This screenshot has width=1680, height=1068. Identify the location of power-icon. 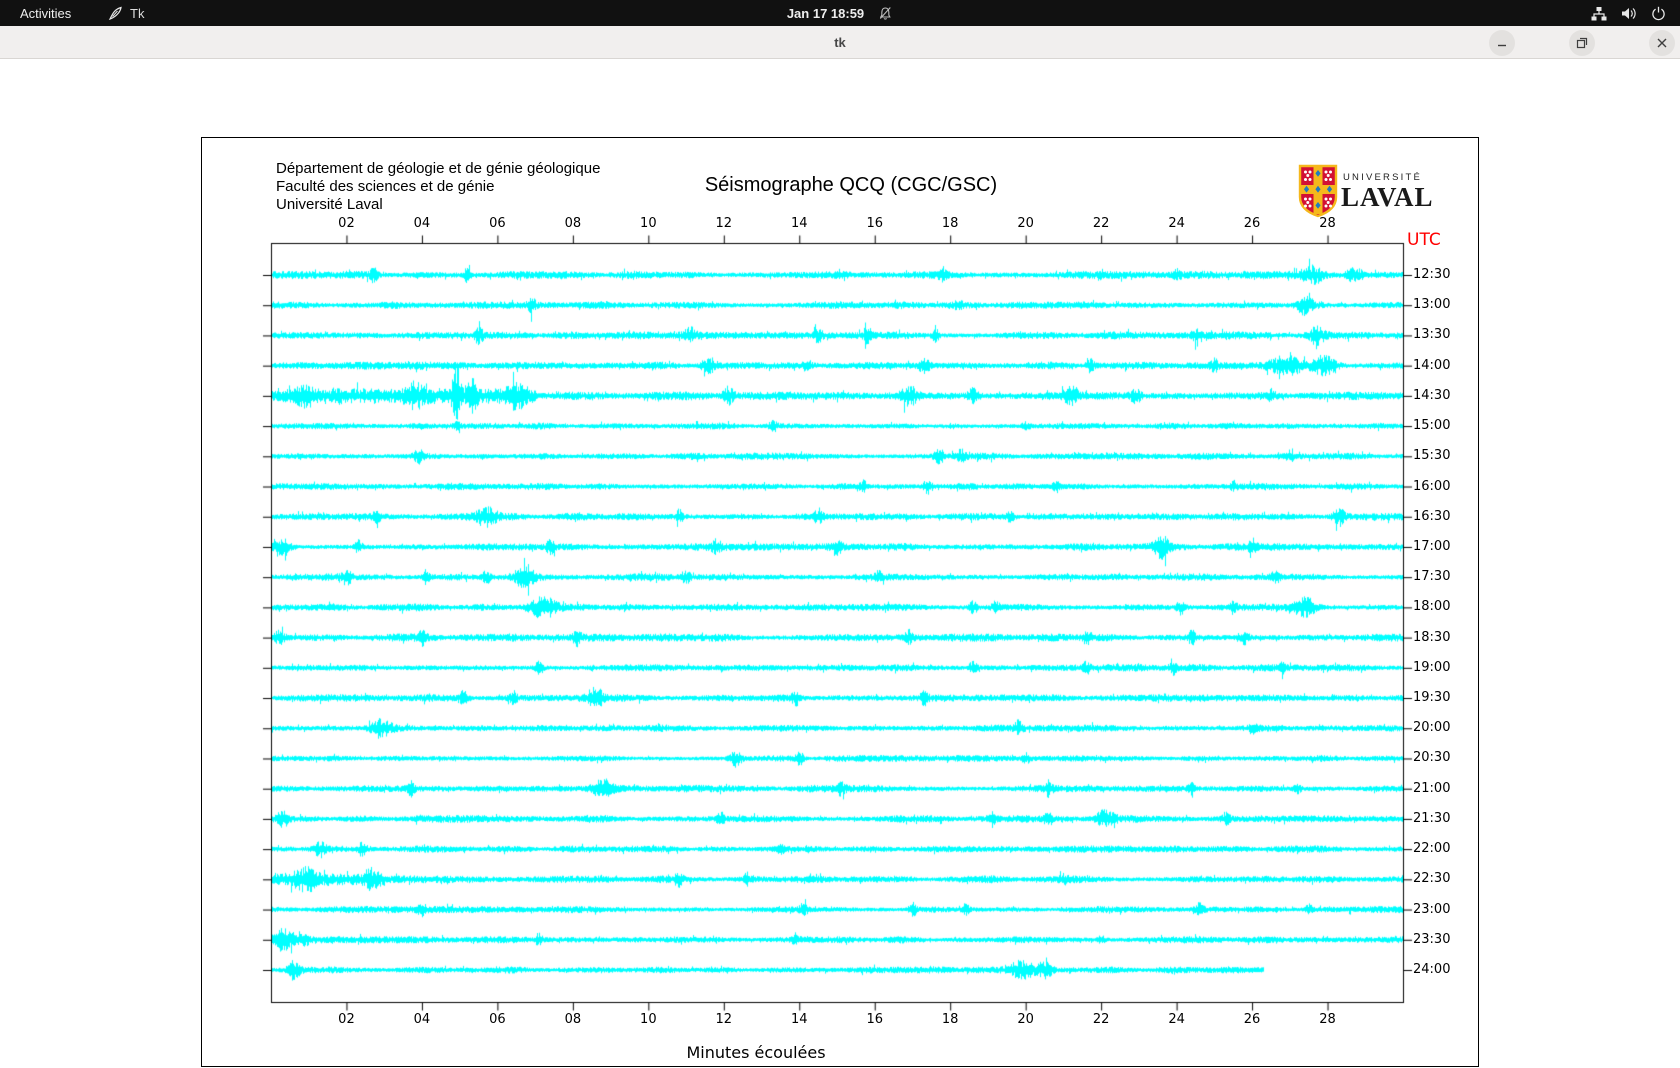
(1658, 13).